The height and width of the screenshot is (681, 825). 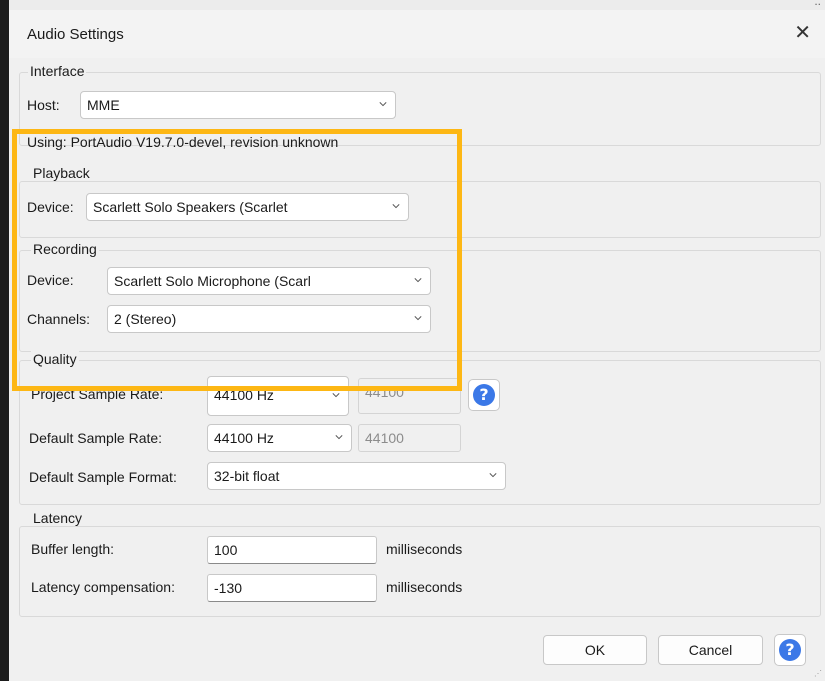 What do you see at coordinates (595, 650) in the screenshot?
I see `ok-button: OK` at bounding box center [595, 650].